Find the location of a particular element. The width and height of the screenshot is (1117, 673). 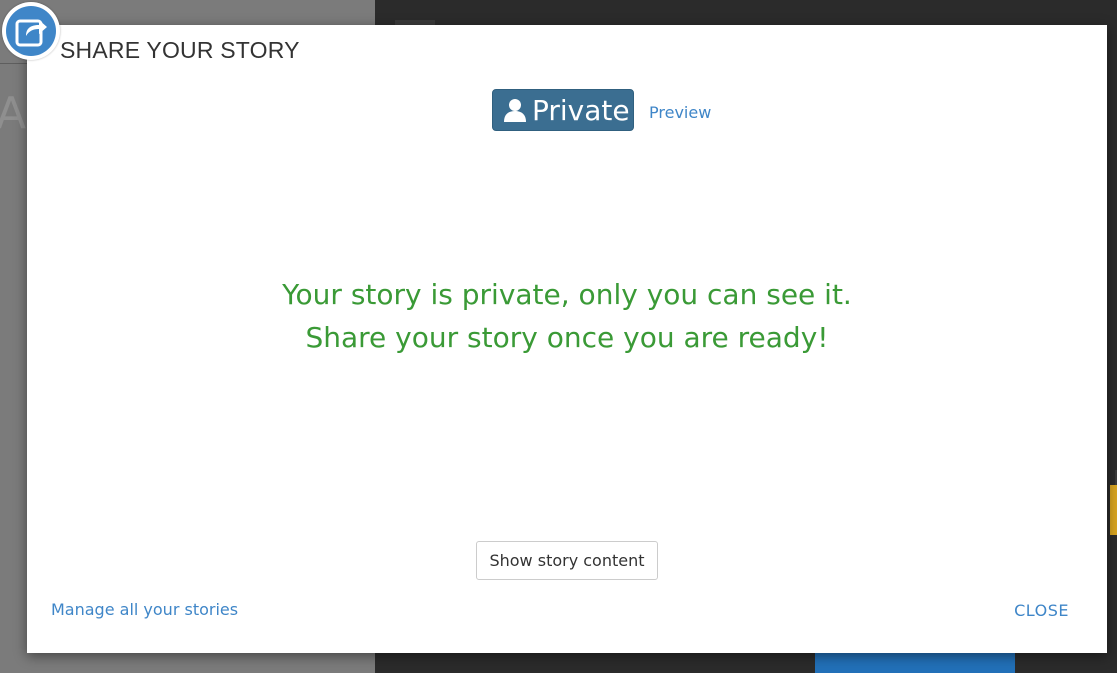

background-ghost-glyph: A is located at coordinates (13, 113).